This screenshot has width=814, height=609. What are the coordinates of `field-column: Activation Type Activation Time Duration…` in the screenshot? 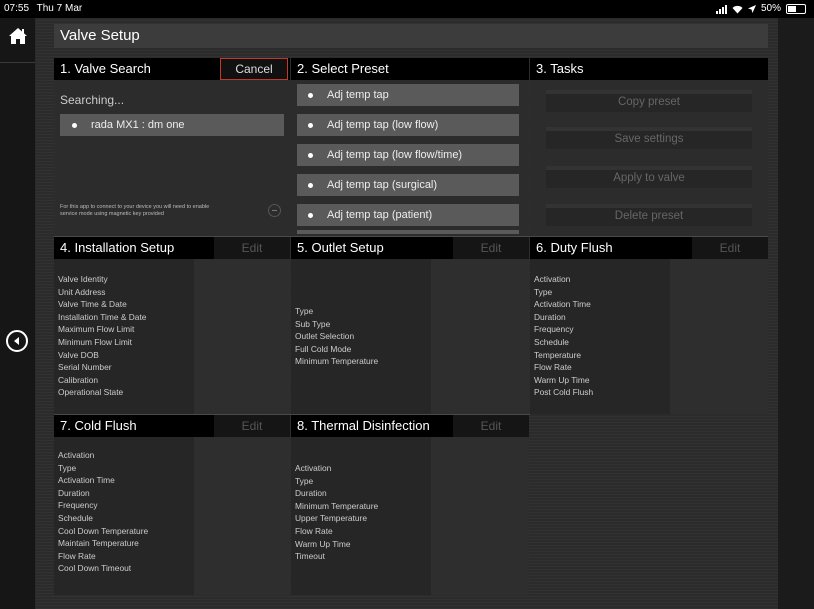 It's located at (600, 336).